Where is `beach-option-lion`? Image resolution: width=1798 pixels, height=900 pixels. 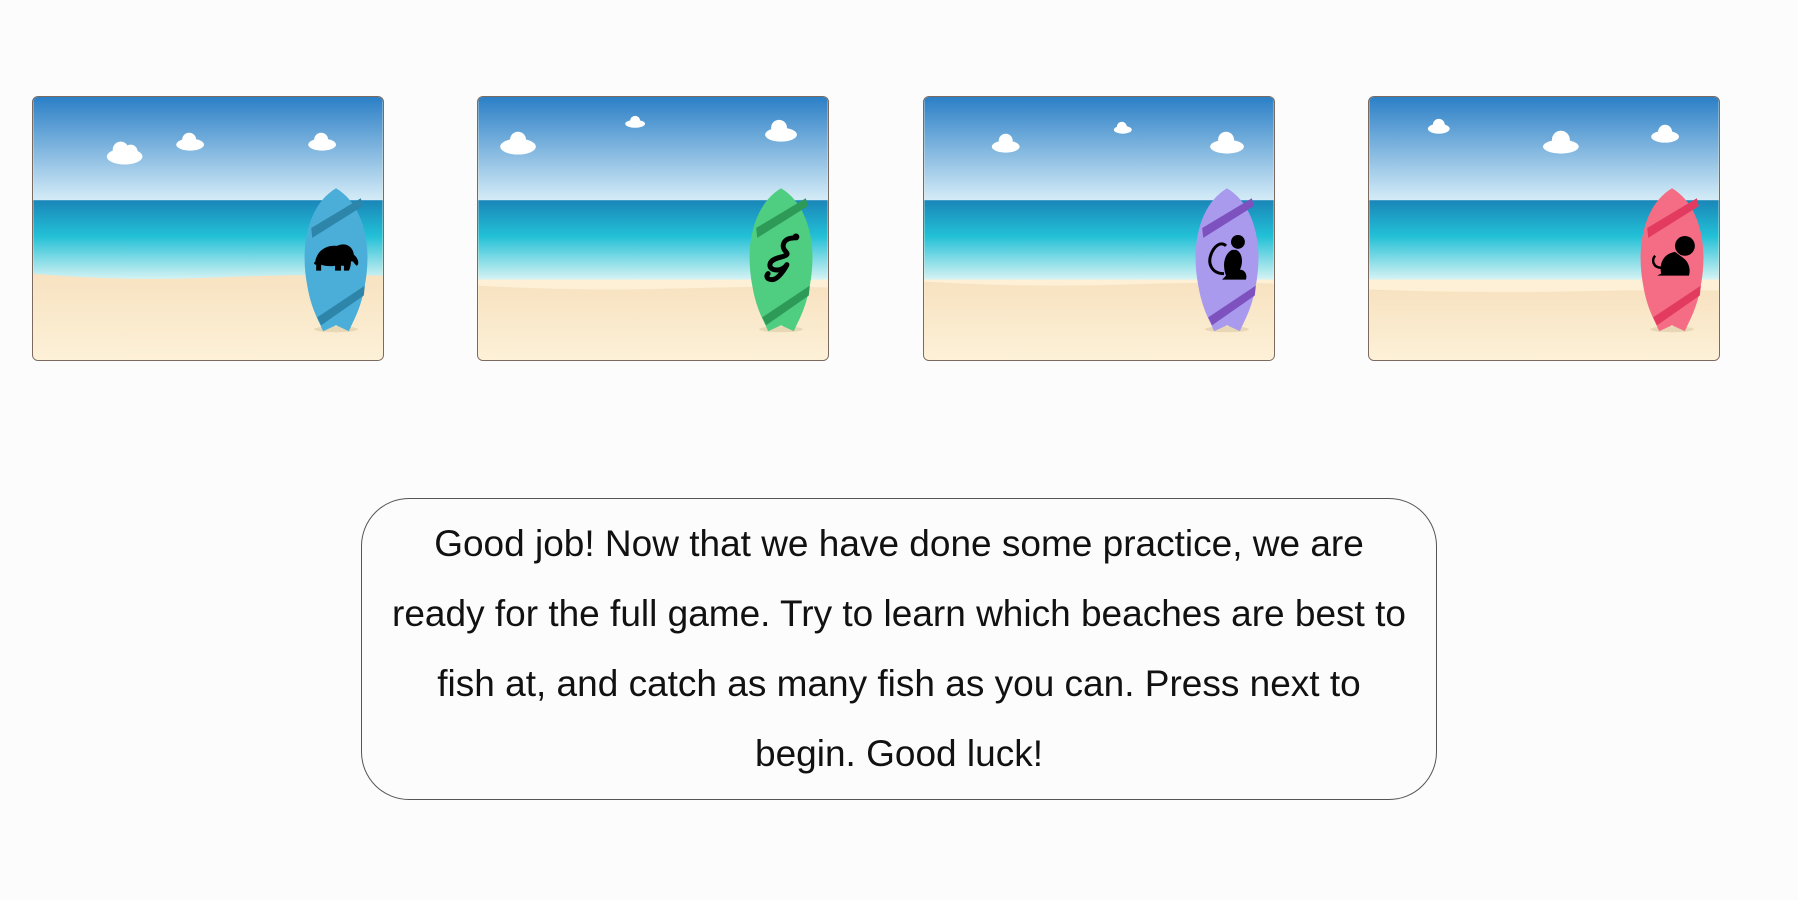
beach-option-lion is located at coordinates (1544, 228).